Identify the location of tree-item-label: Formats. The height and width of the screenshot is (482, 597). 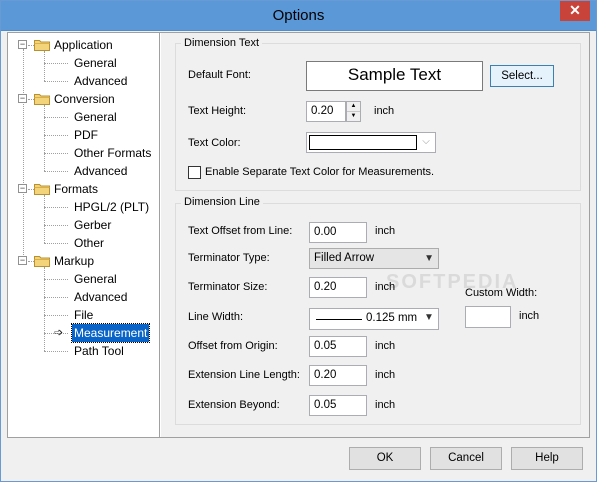
(76, 189).